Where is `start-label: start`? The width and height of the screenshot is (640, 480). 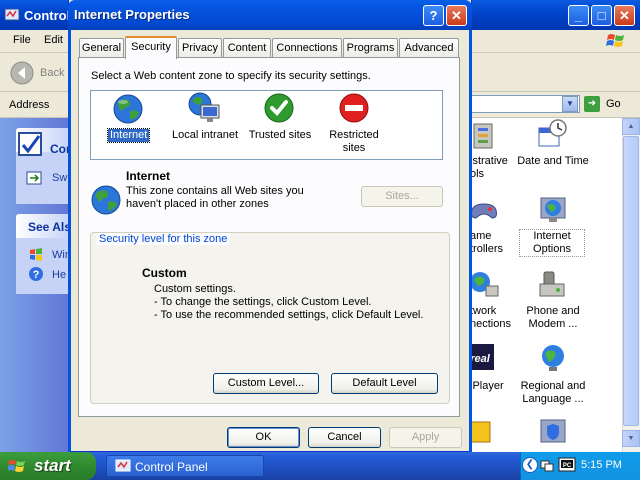 start-label: start is located at coordinates (52, 465).